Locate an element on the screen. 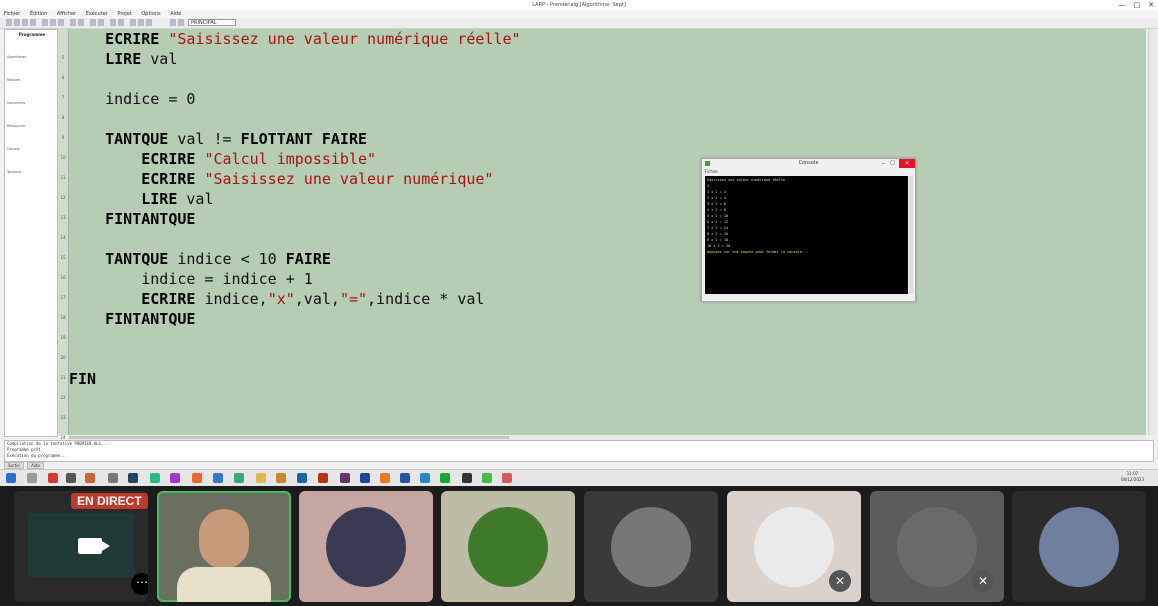  keyword-token: ECRIRE is located at coordinates (168, 299).